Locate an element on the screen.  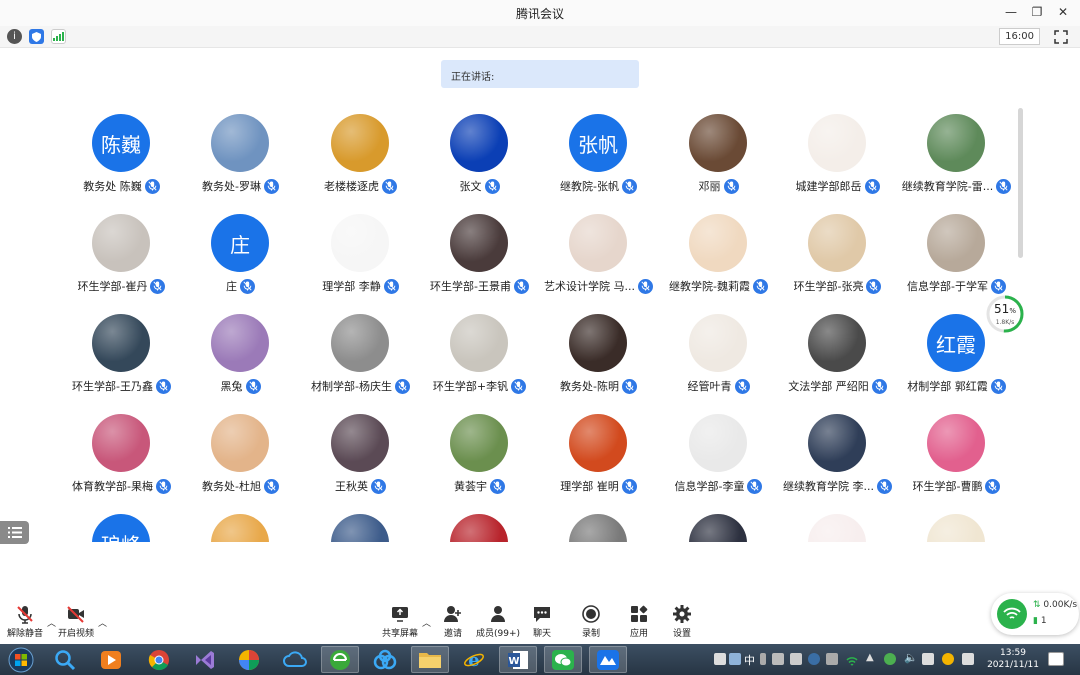
taskbar-wechat is located at coordinates (563, 659).